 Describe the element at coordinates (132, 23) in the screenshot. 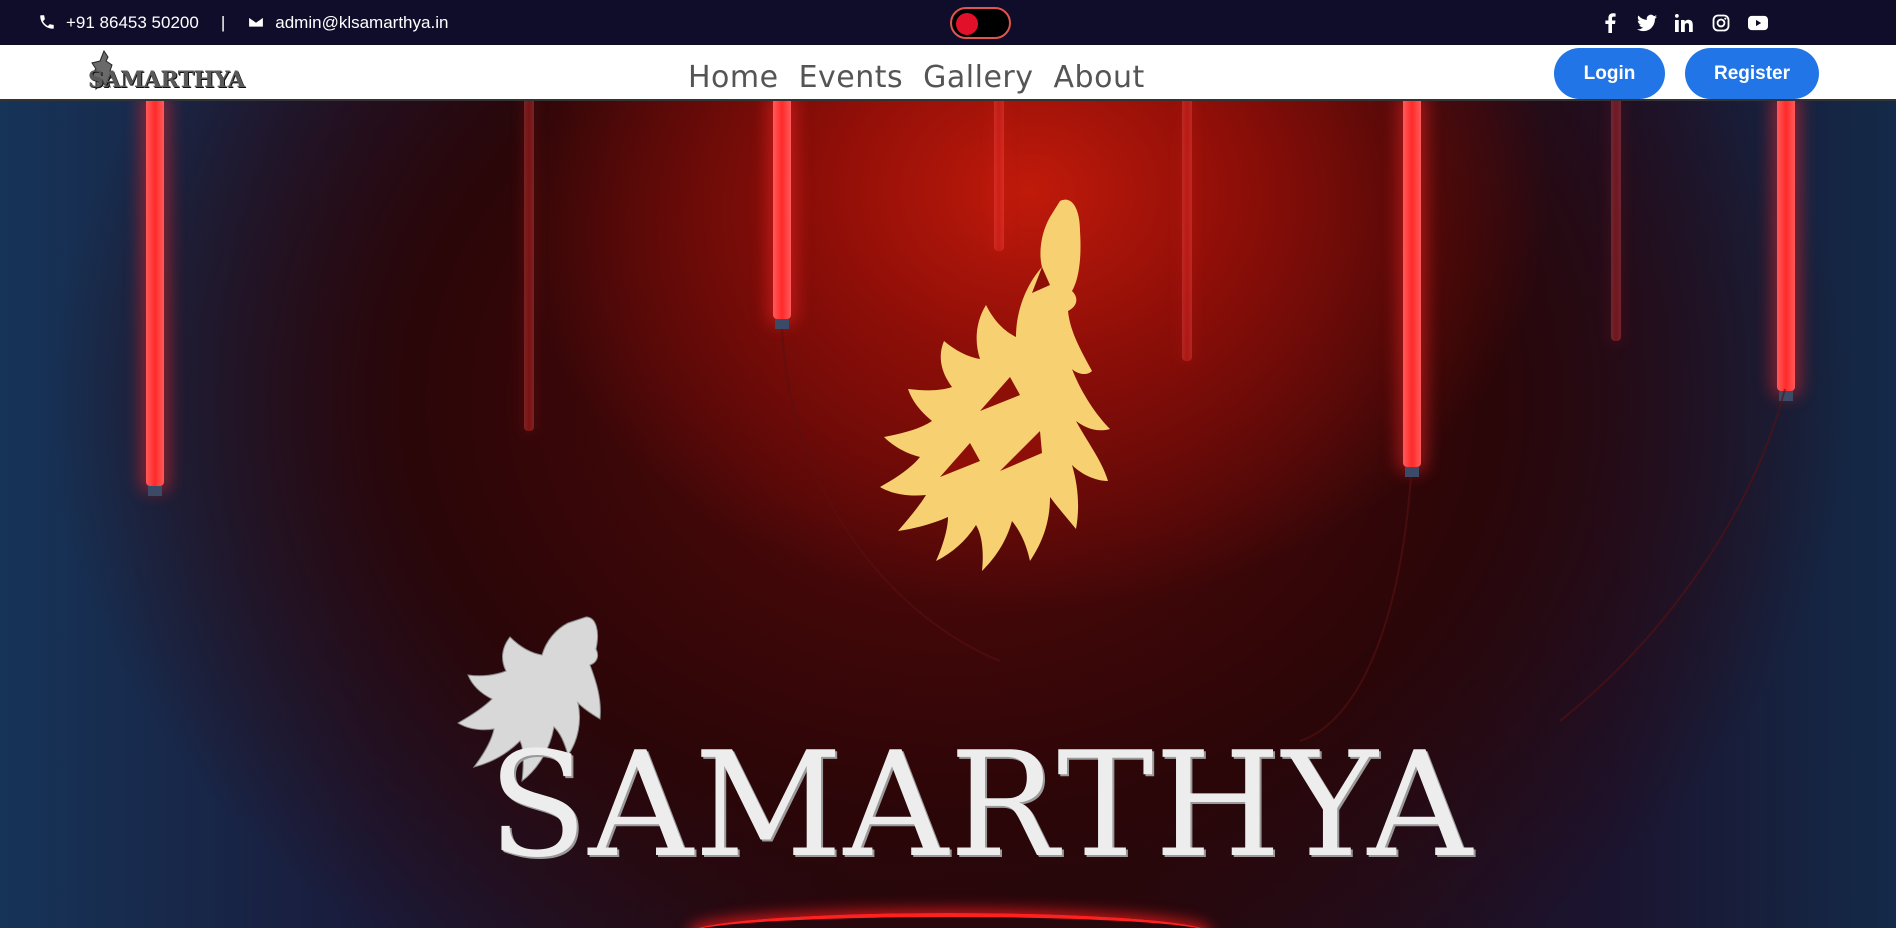

I see `phone-number: +91 86453 50200` at that location.